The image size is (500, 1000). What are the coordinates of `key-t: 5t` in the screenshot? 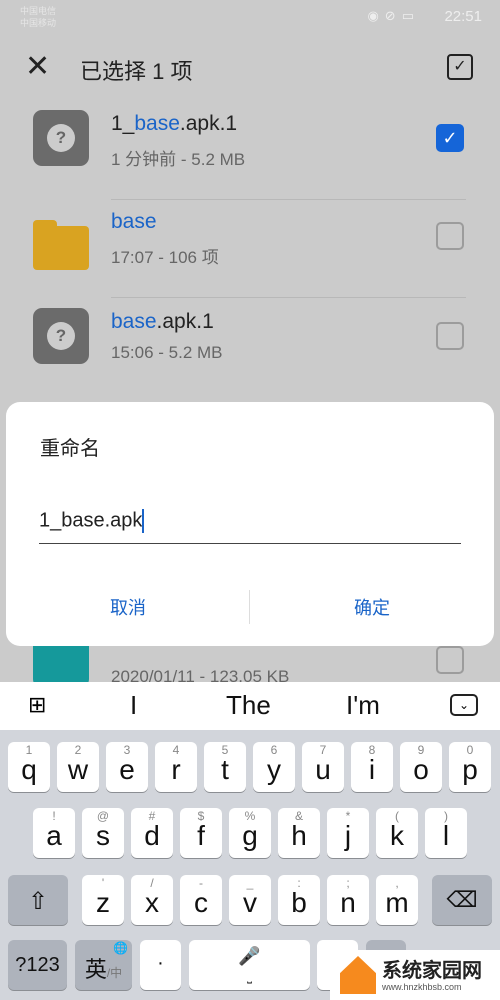 It's located at (225, 767).